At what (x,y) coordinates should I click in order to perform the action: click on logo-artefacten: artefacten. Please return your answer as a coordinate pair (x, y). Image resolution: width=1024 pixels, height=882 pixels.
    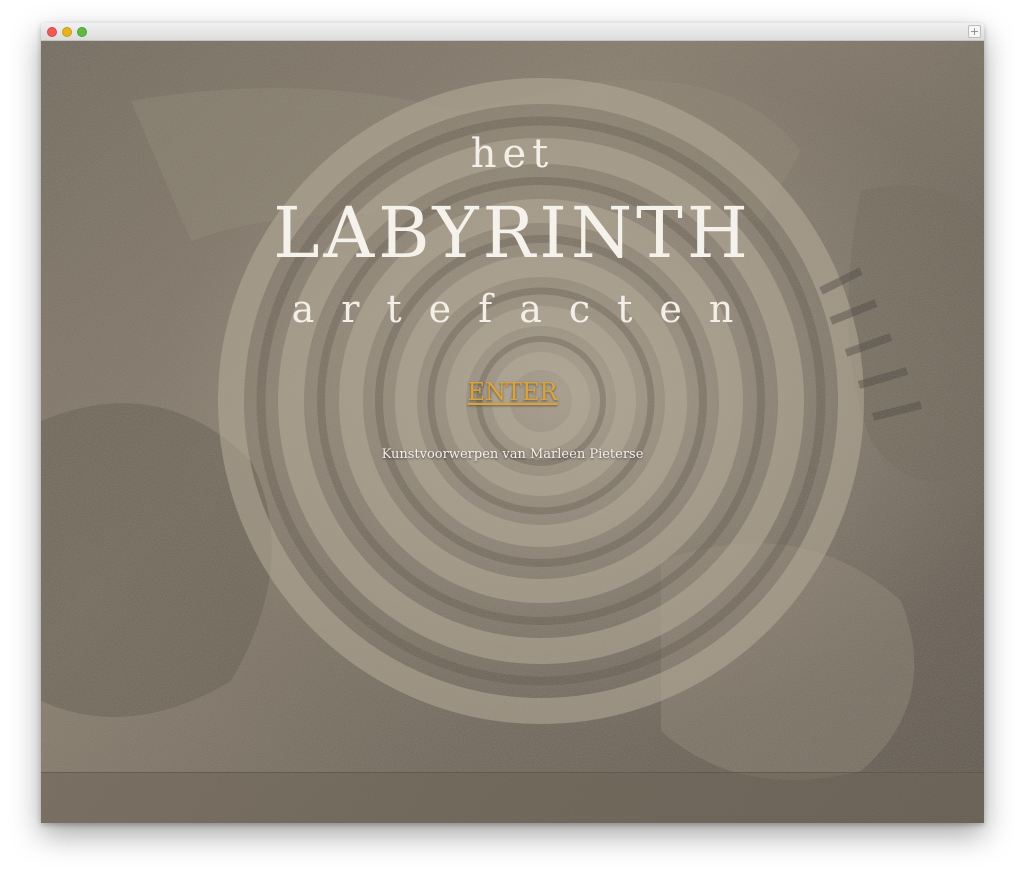
    Looking at the image, I should click on (526, 309).